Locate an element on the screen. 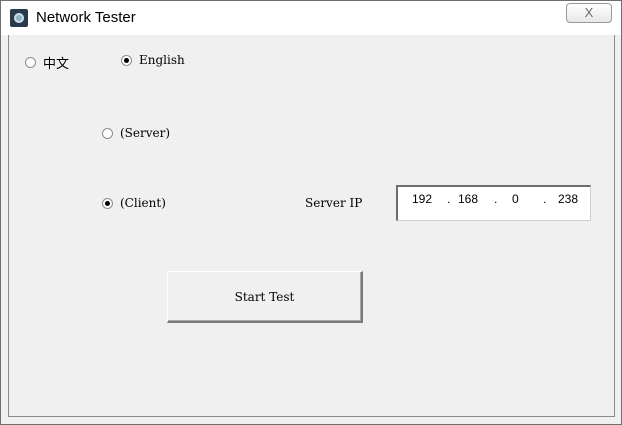 This screenshot has height=425, width=622. title-bar: Network Tester X is located at coordinates (311, 18).